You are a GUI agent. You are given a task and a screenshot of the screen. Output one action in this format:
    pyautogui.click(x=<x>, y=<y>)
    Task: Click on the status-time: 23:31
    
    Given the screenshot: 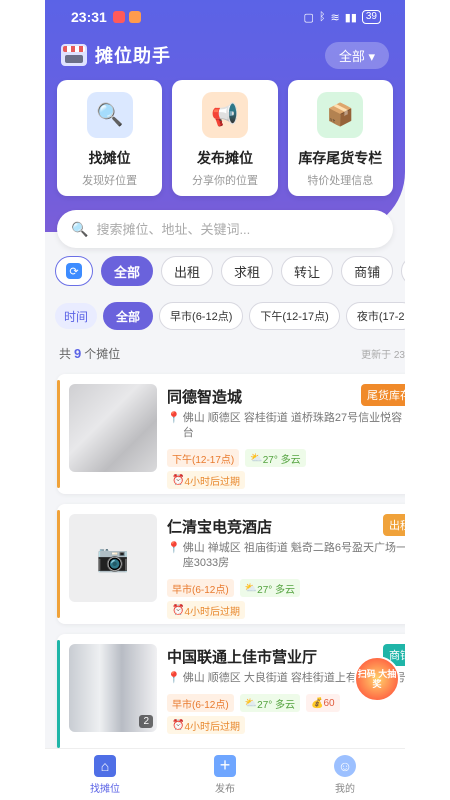 What is the action you would take?
    pyautogui.click(x=89, y=17)
    